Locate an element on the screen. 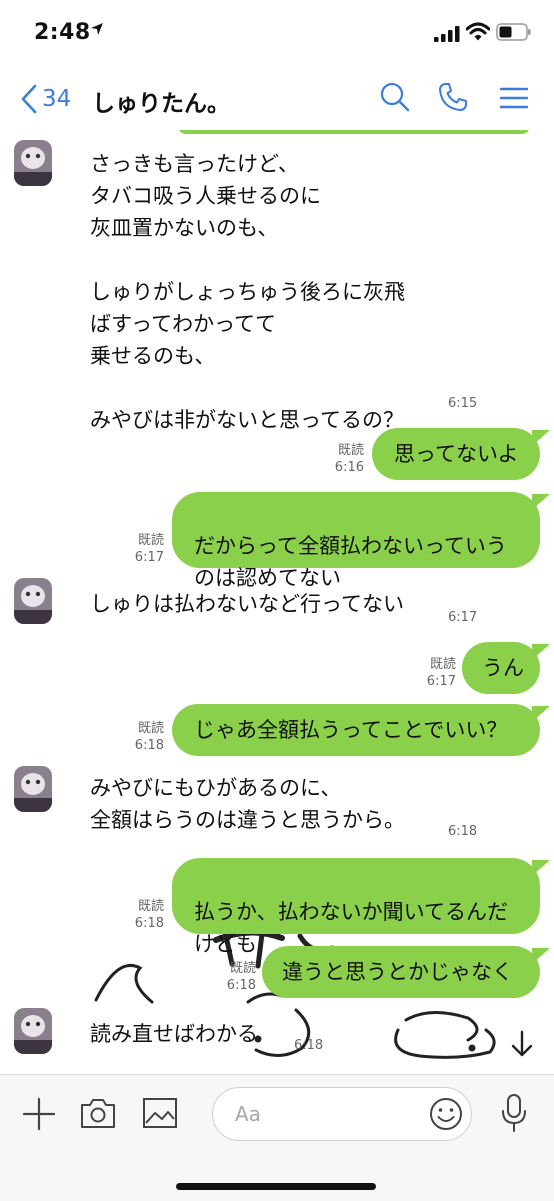 The width and height of the screenshot is (554, 1201). menu-icon is located at coordinates (514, 98).